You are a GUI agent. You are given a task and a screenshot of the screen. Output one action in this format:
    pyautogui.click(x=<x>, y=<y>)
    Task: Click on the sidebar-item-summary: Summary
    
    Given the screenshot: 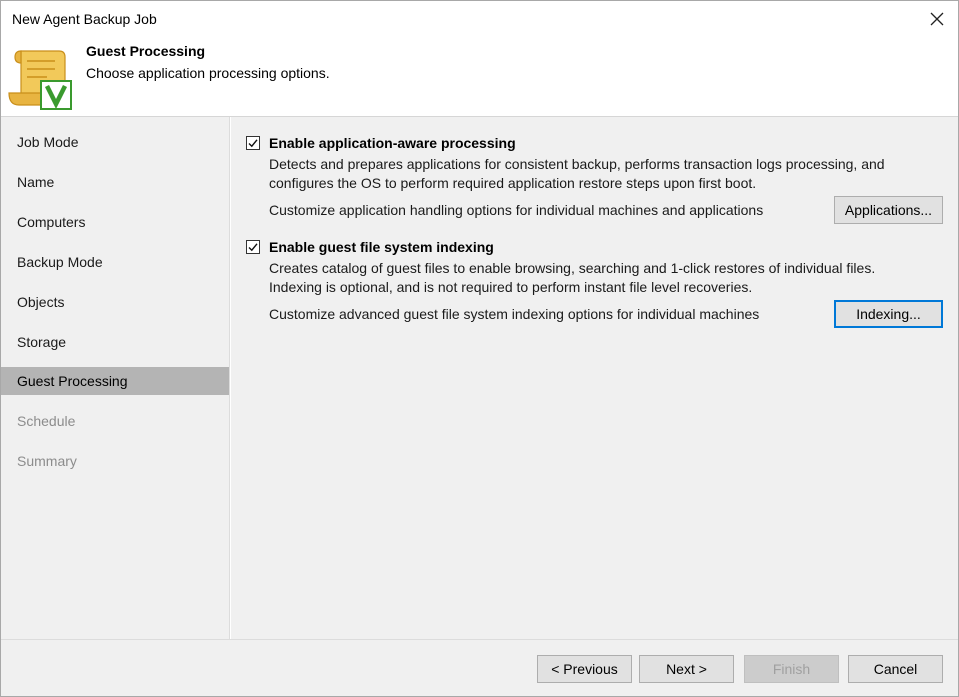 What is the action you would take?
    pyautogui.click(x=47, y=461)
    